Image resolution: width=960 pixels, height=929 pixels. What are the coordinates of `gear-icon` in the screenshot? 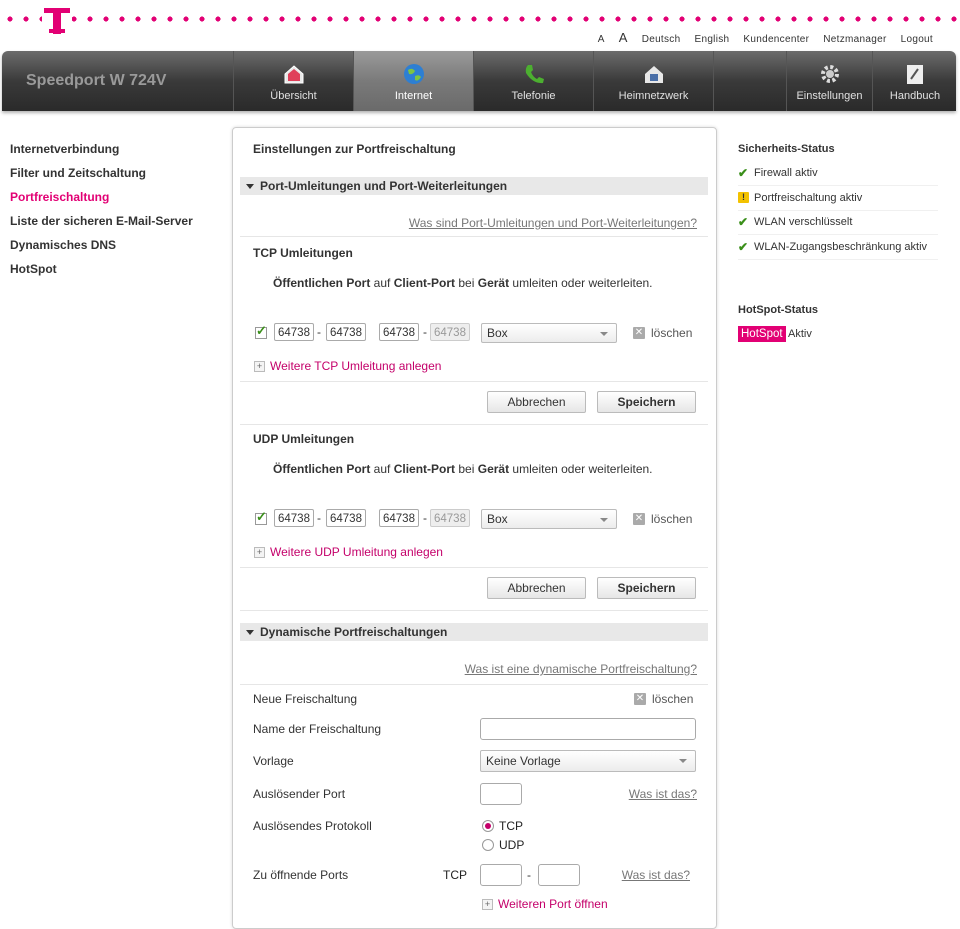 It's located at (829, 74).